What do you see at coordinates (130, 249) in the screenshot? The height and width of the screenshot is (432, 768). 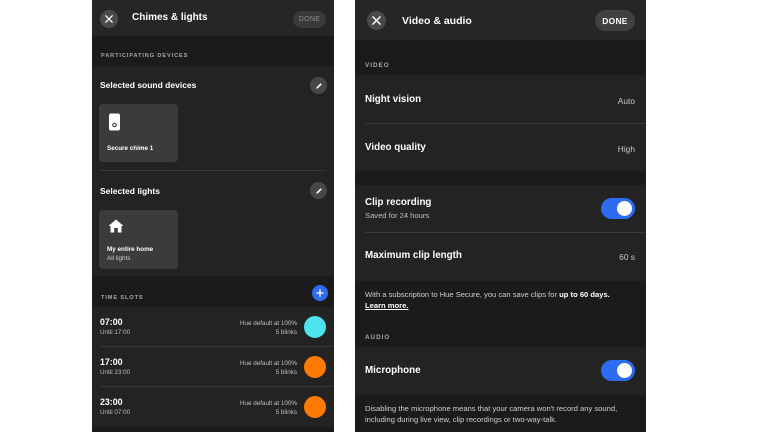 I see `lights-group-name: My entire home` at bounding box center [130, 249].